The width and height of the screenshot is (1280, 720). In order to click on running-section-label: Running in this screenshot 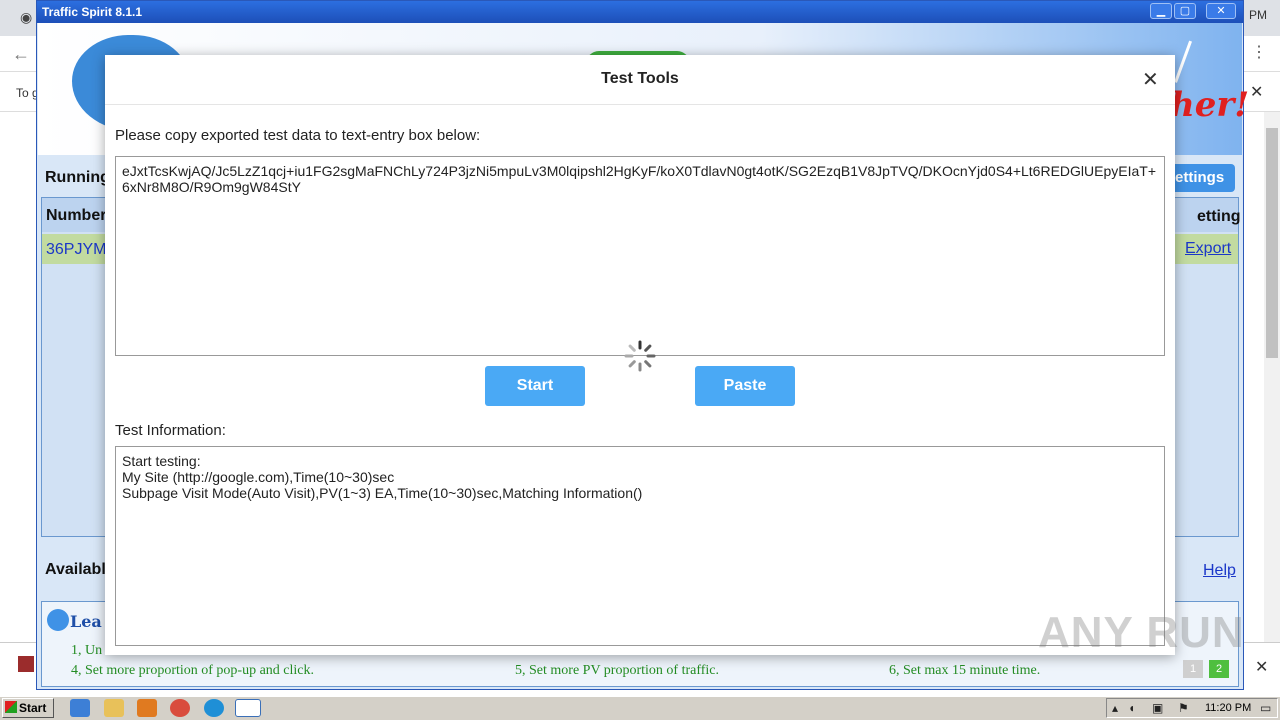, I will do `click(77, 177)`.